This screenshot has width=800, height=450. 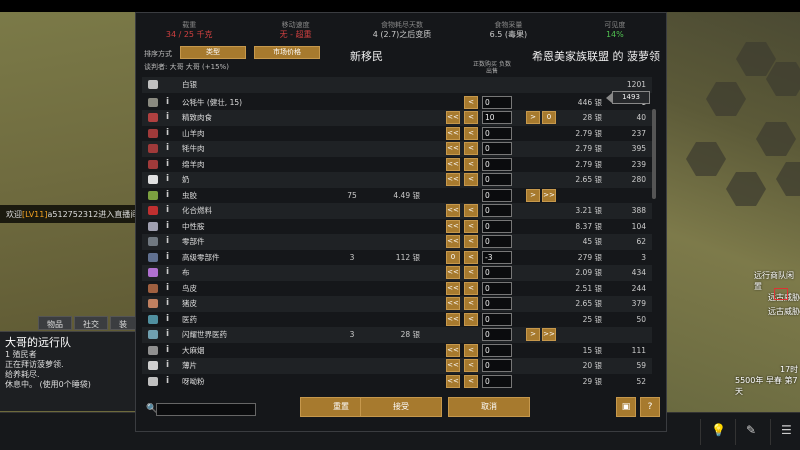 What do you see at coordinates (715, 432) in the screenshot?
I see `lightbulb-icon: 💡` at bounding box center [715, 432].